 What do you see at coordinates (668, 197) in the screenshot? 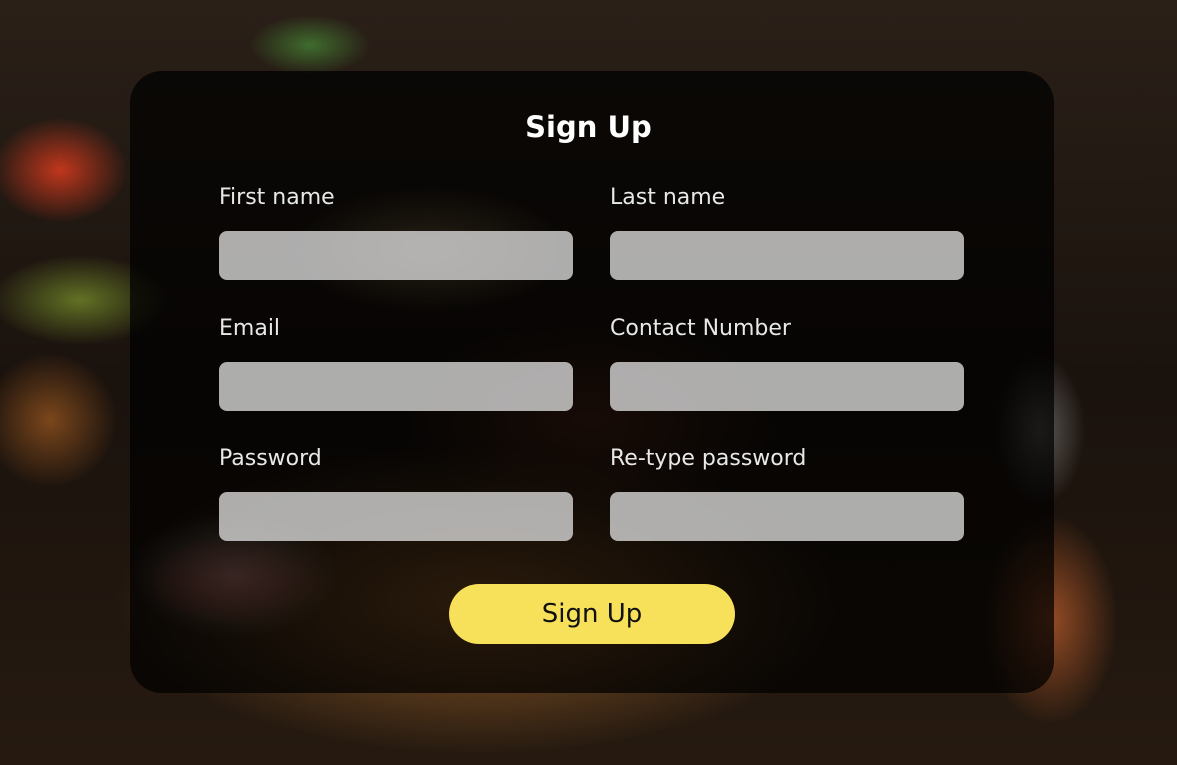
I see `last-name-label: Last name` at bounding box center [668, 197].